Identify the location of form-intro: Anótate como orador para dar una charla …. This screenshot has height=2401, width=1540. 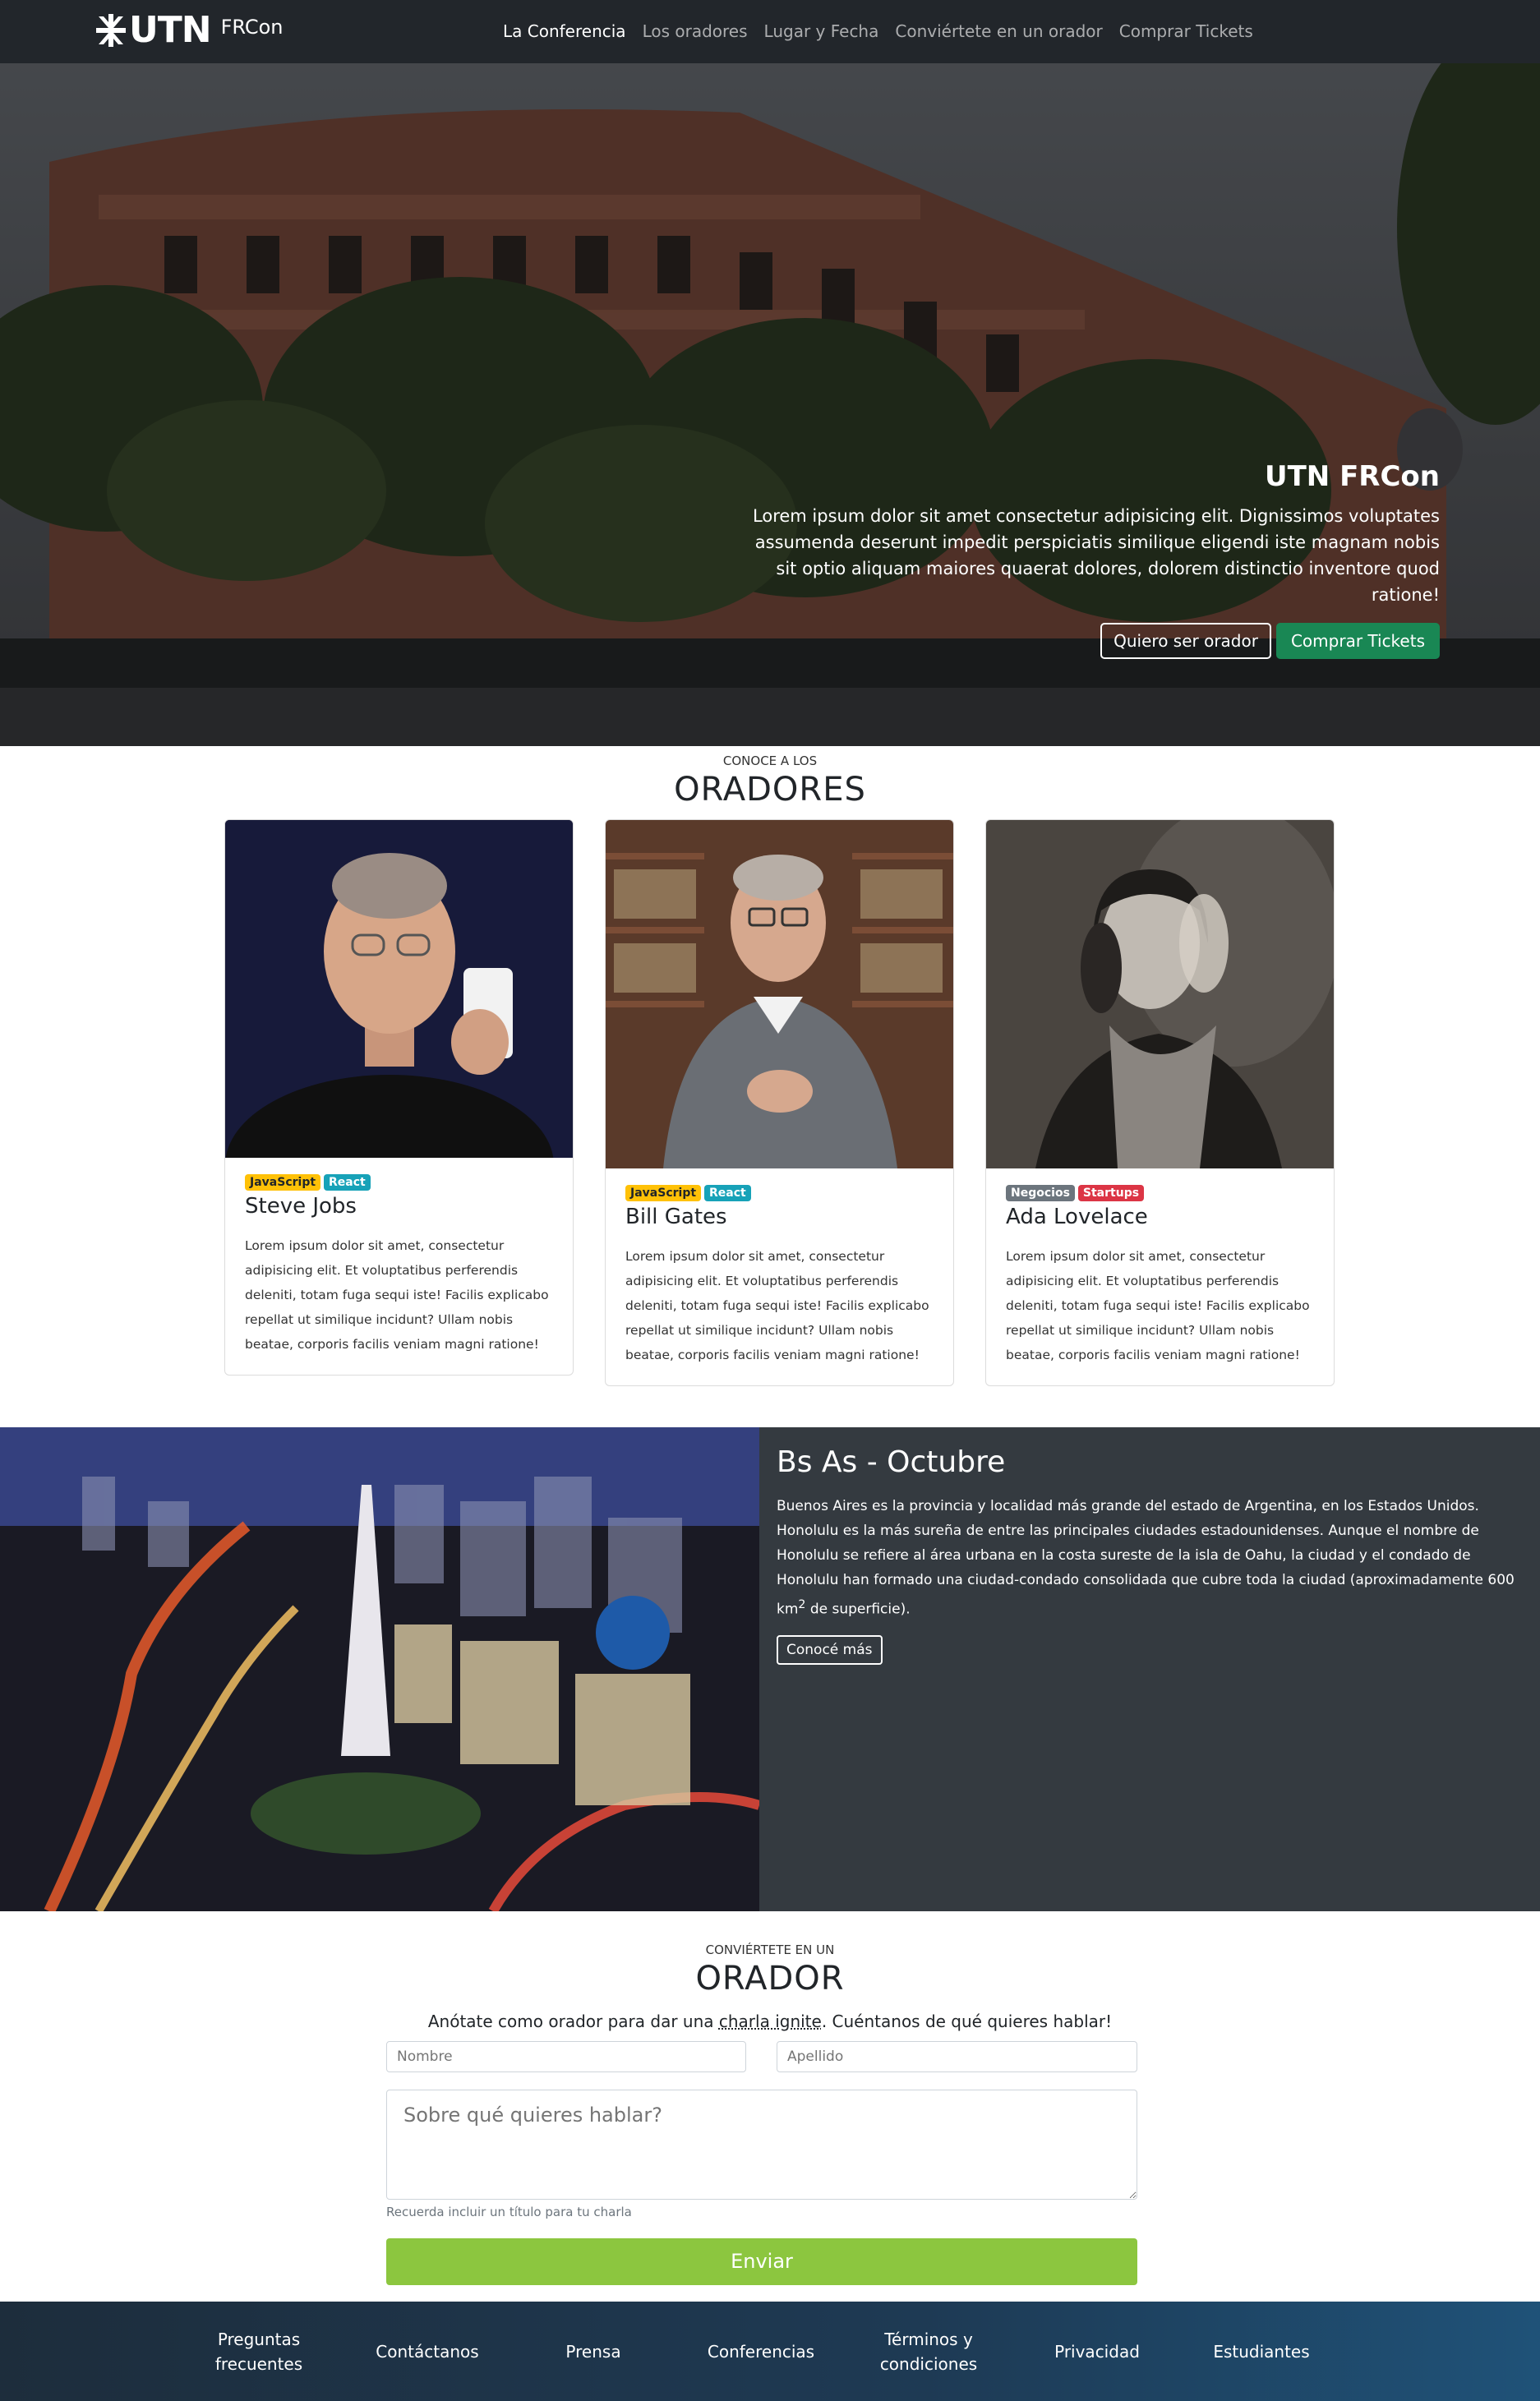
(770, 2021).